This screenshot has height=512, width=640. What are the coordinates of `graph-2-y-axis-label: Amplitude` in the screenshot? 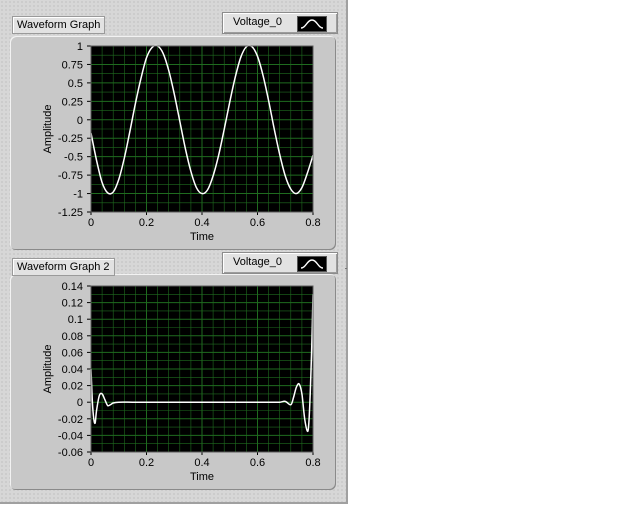 It's located at (48, 369).